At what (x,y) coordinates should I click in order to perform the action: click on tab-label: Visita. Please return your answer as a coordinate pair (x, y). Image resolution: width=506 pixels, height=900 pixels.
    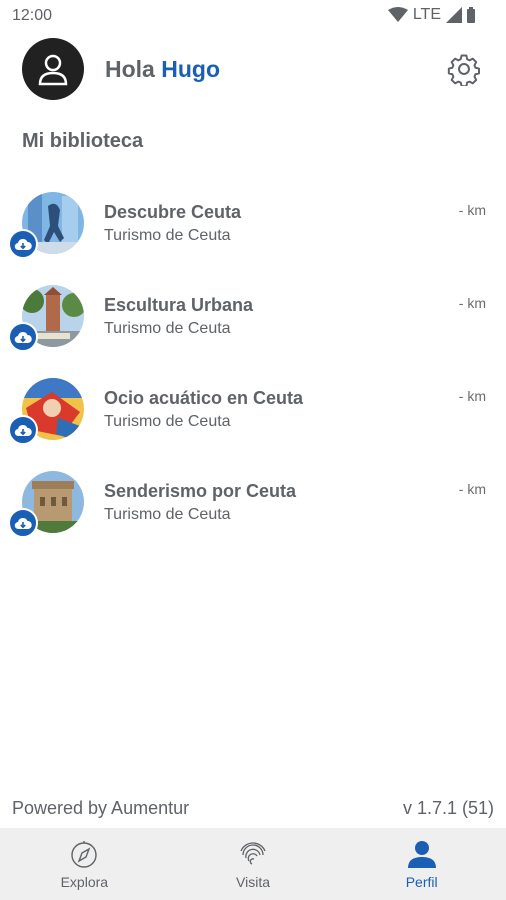
    Looking at the image, I should click on (253, 882).